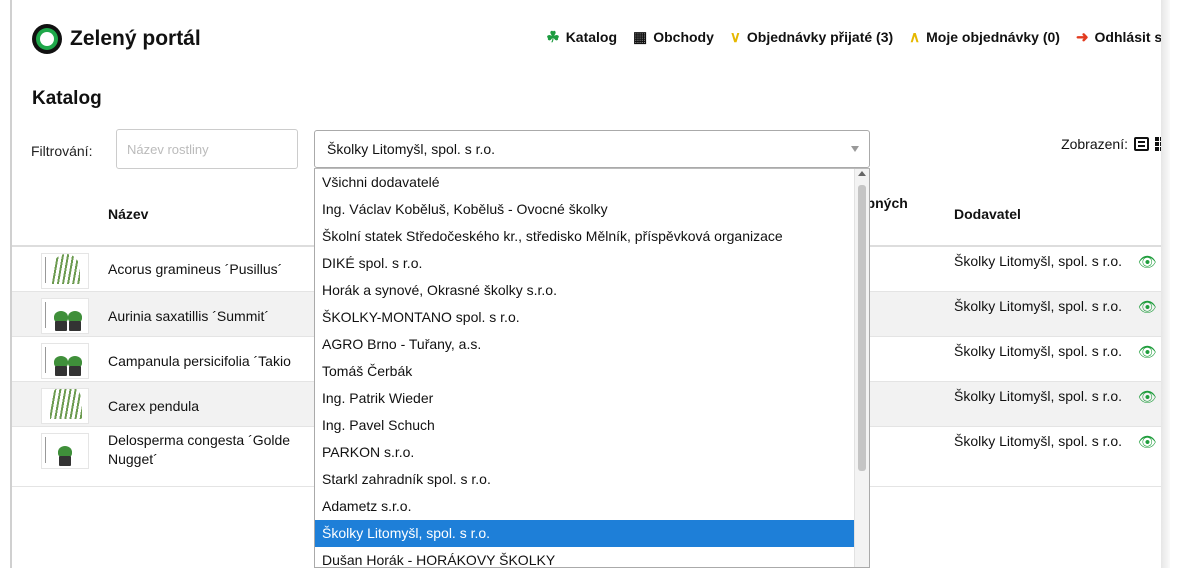 The image size is (1179, 568). What do you see at coordinates (915, 37) in the screenshot?
I see `double-chevron-up-icon: ∧` at bounding box center [915, 37].